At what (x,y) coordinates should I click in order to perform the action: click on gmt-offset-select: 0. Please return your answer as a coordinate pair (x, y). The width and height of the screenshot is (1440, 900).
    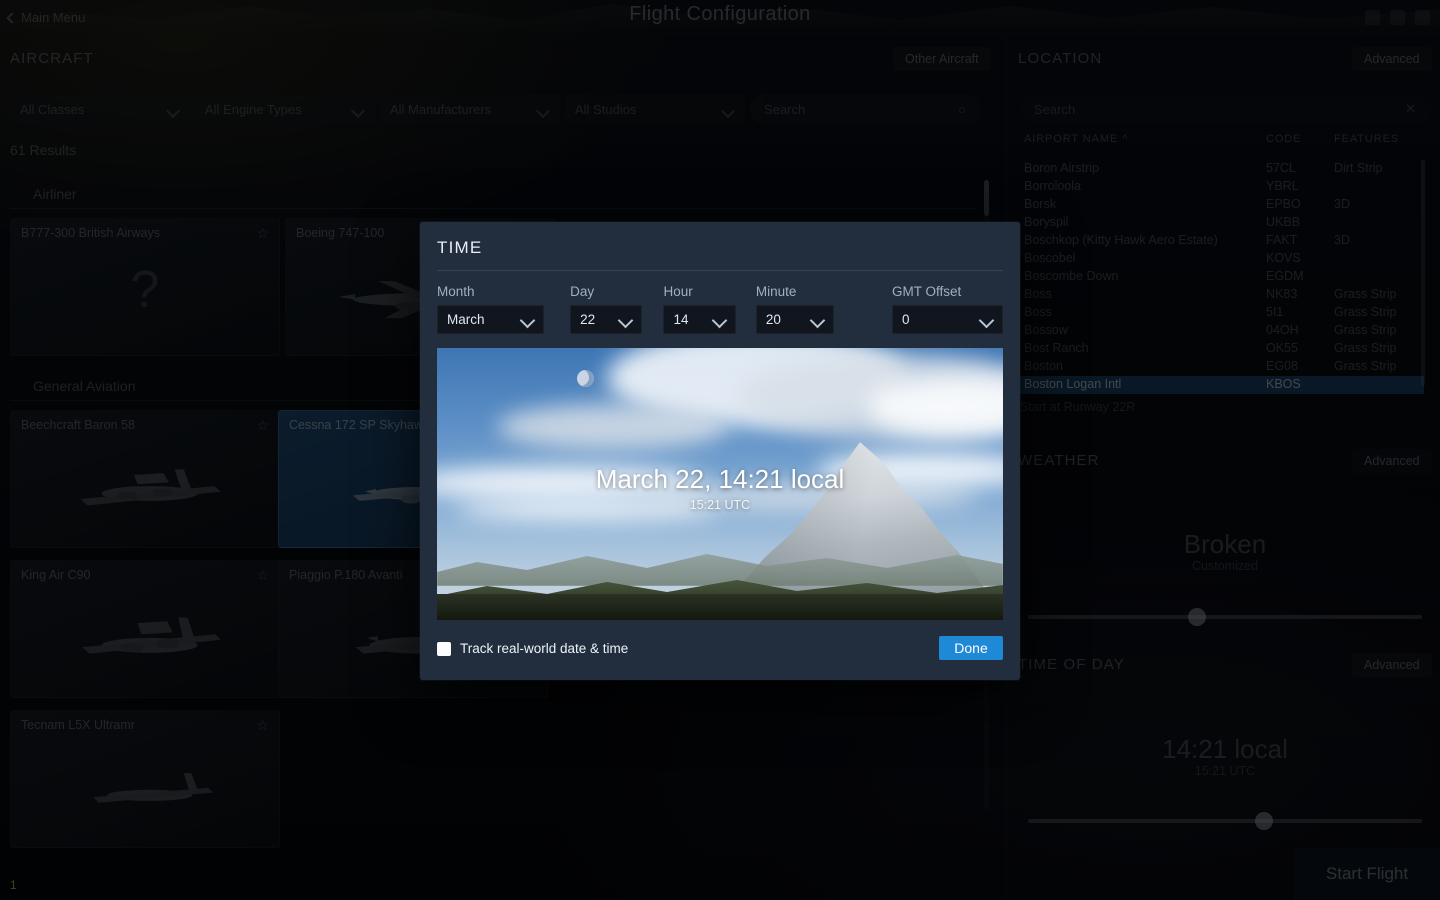
    Looking at the image, I should click on (947, 319).